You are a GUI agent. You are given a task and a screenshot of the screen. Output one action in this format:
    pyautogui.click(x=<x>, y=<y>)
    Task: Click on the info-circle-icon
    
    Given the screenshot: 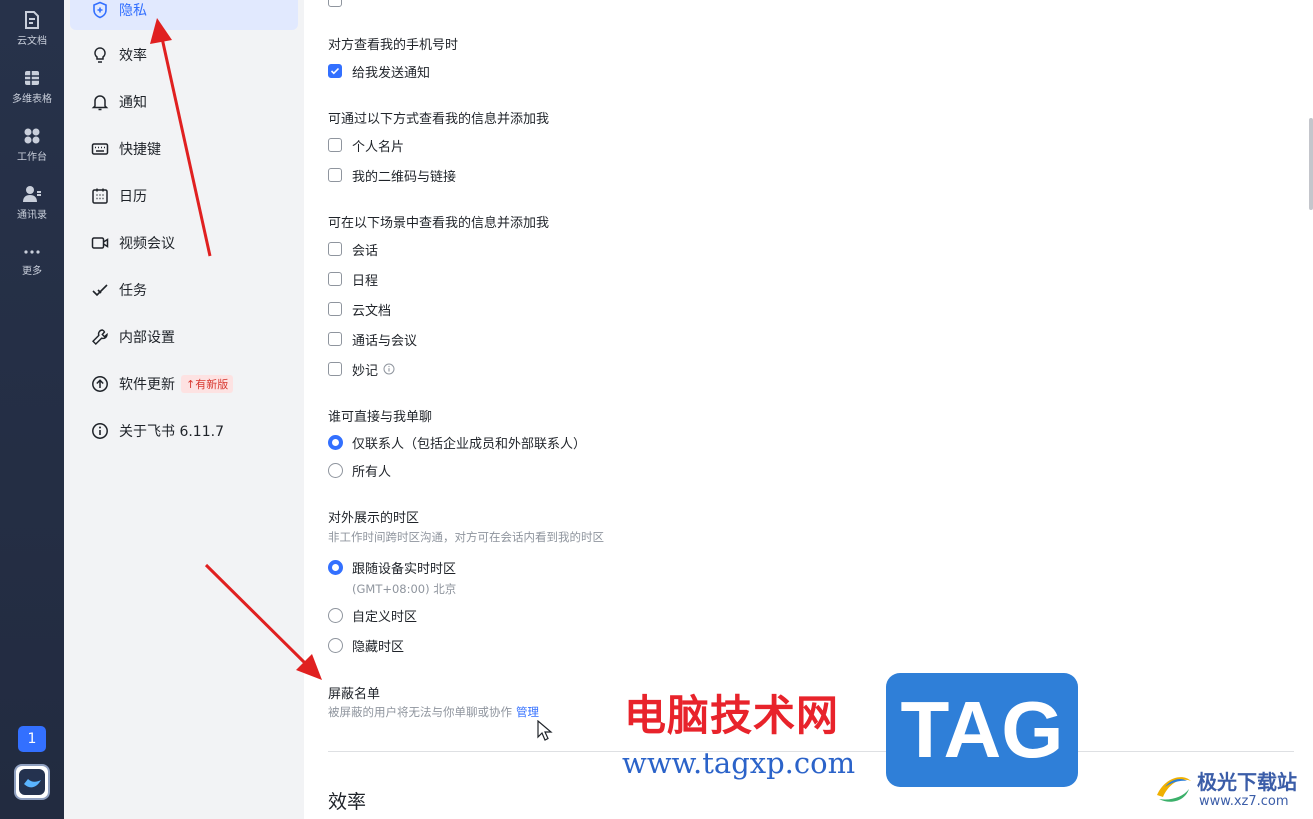 What is the action you would take?
    pyautogui.click(x=100, y=431)
    